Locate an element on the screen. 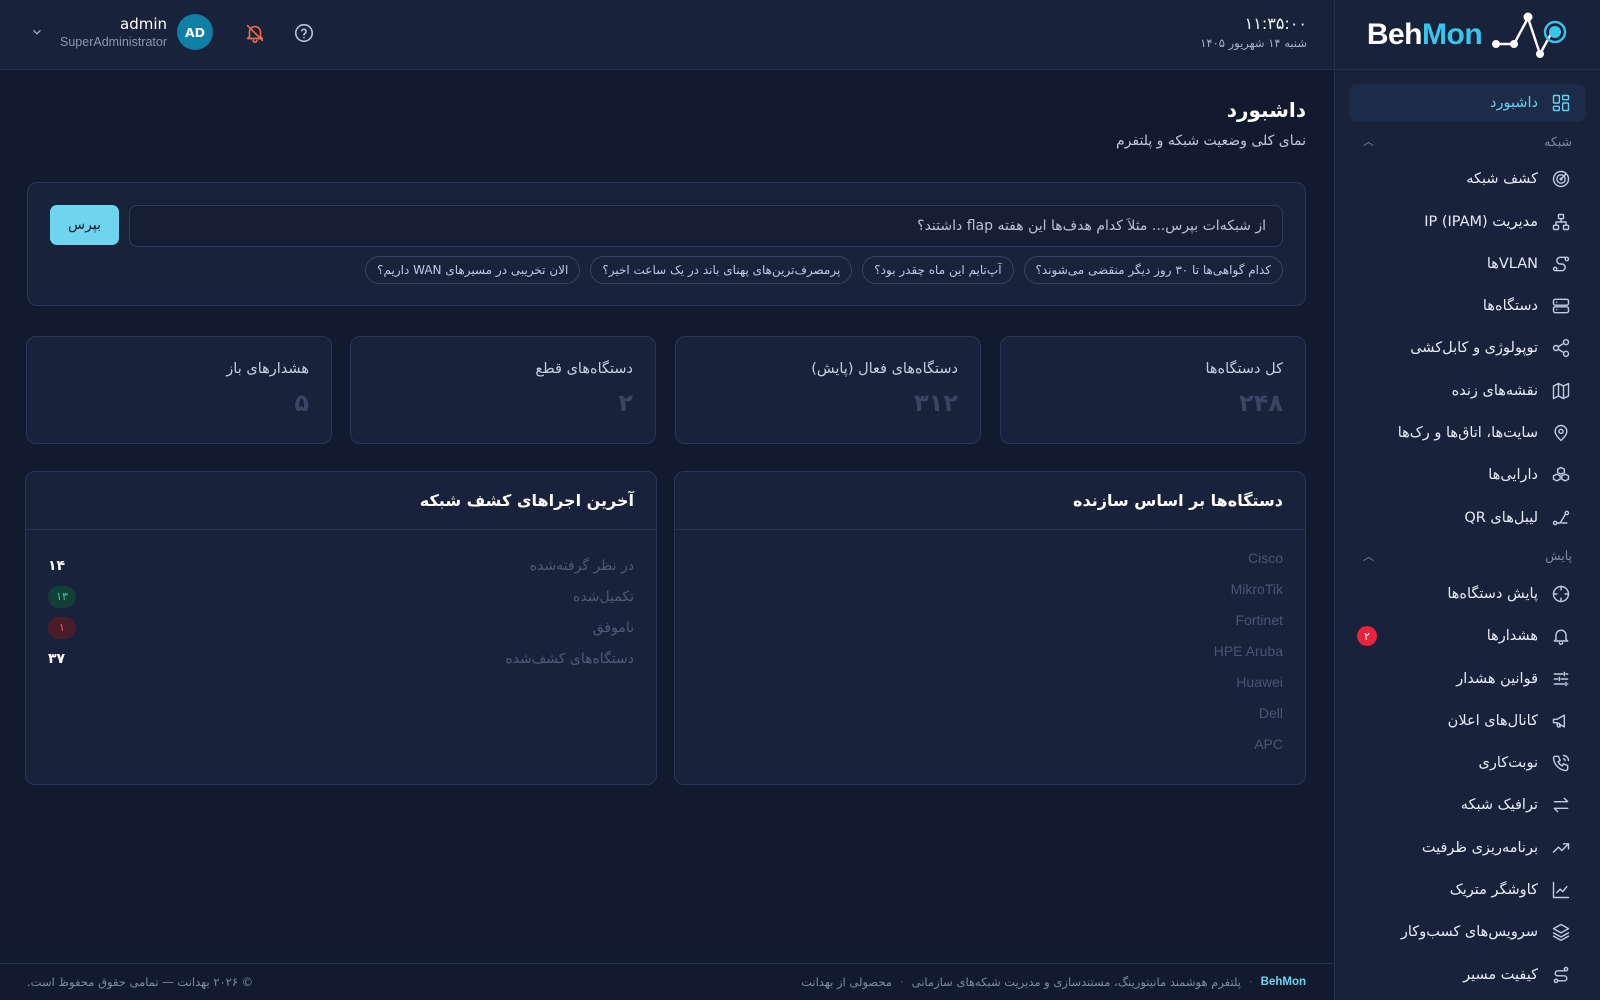 This screenshot has height=1000, width=1600. list-item: تکمیل‌شده ۱۳ is located at coordinates (341, 596).